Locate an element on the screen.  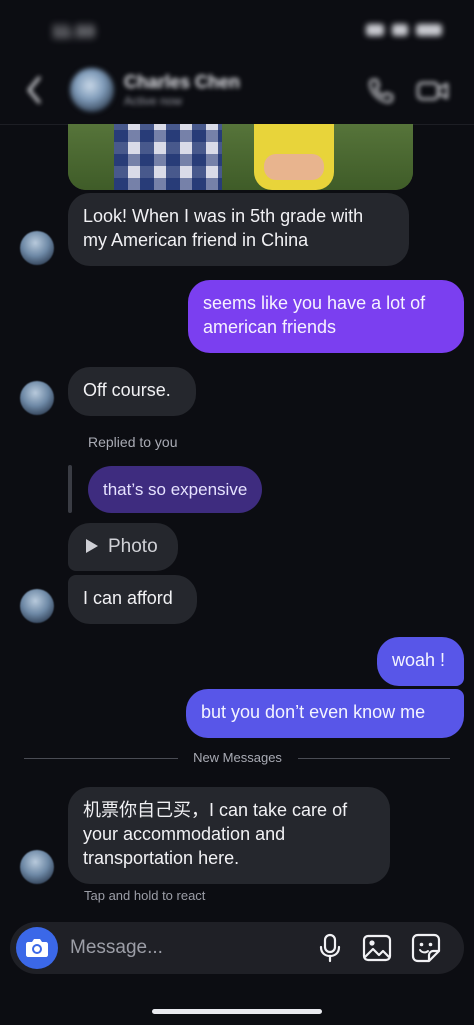
photo-attachment-button: Photo is located at coordinates (123, 547).